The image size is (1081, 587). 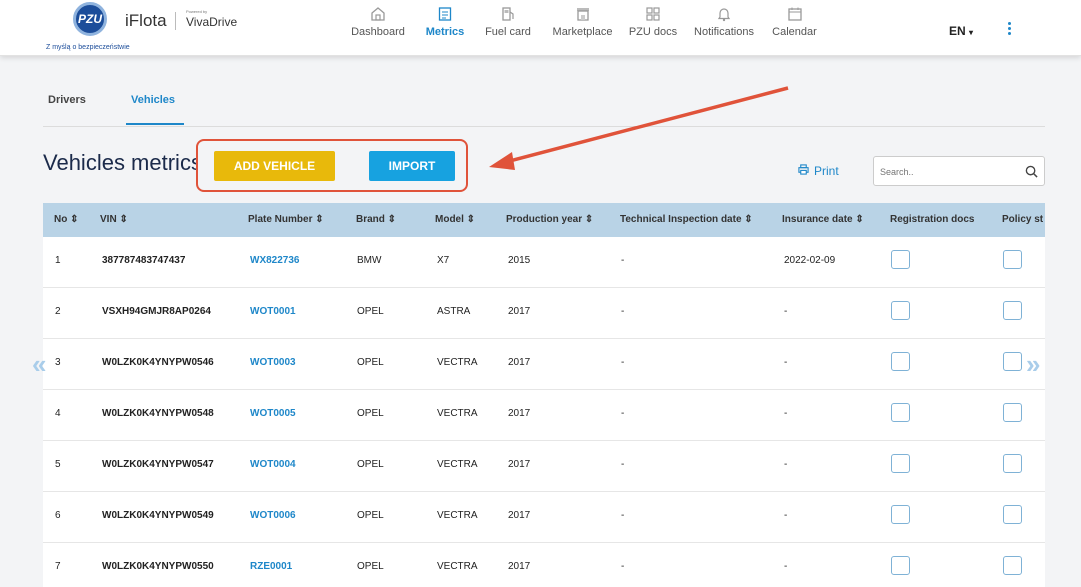 I want to click on table-row: 2 VSXH94GMJR8AP0264 WOT0001 OPEL ASTRA 2017 - -, so click(x=544, y=313).